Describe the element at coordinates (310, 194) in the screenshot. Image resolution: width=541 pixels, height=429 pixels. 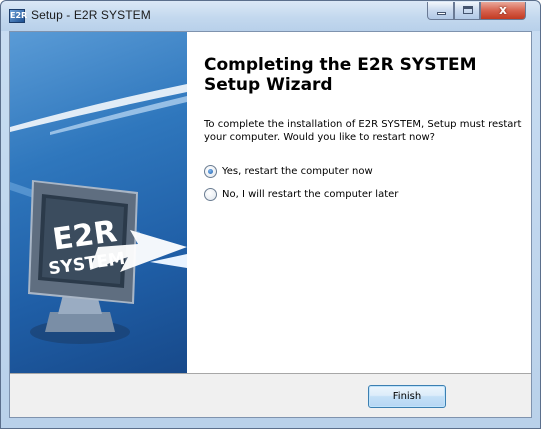
I see `restart-later-label: No, I will restart the computer later` at that location.